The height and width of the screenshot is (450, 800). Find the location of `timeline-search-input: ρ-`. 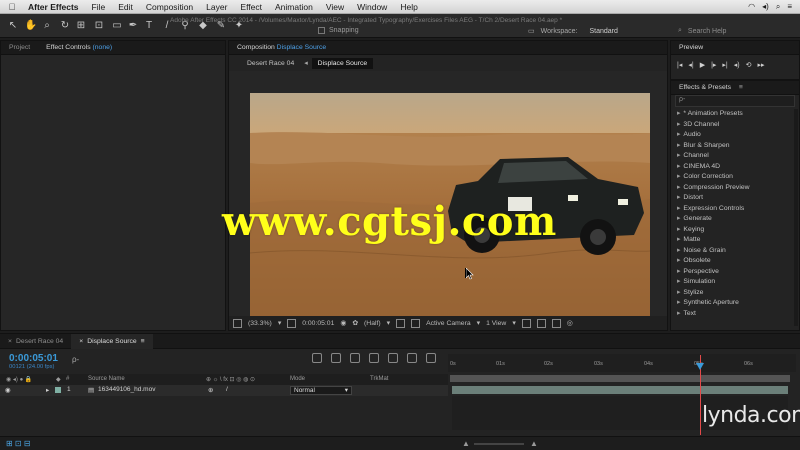

timeline-search-input: ρ- is located at coordinates (75, 359).